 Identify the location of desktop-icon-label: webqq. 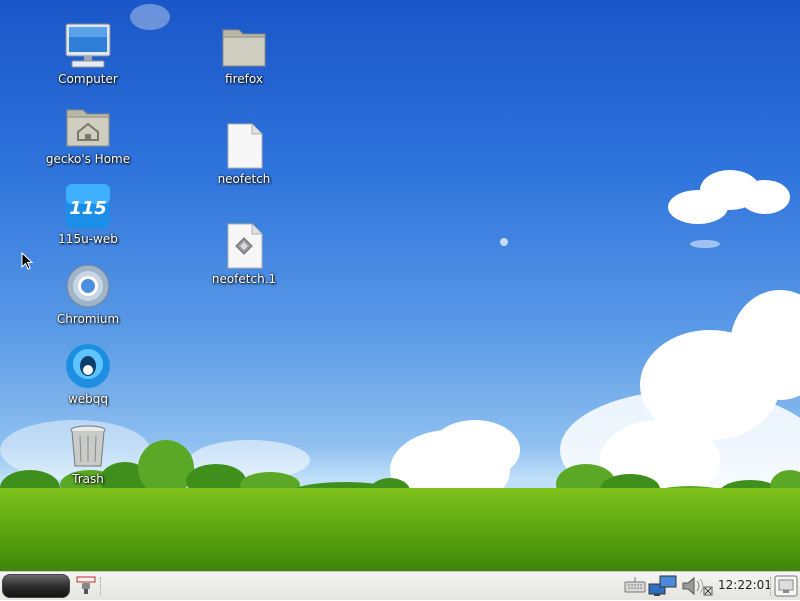
(88, 399).